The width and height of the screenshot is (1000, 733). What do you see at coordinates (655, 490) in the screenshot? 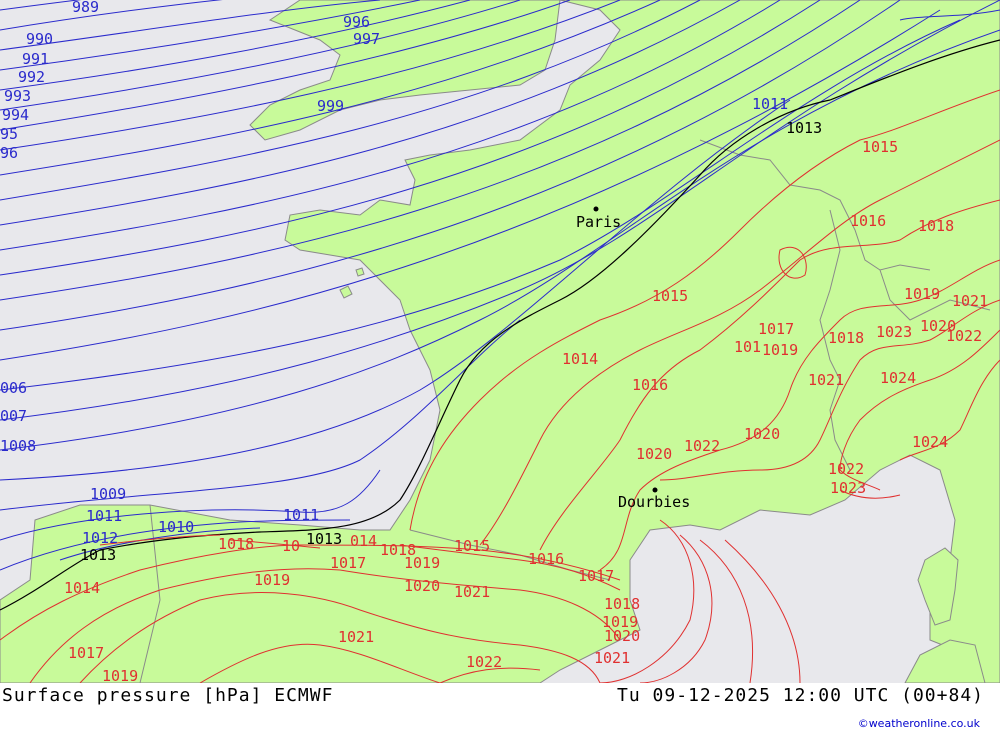
I see `city-dot-dourbies` at bounding box center [655, 490].